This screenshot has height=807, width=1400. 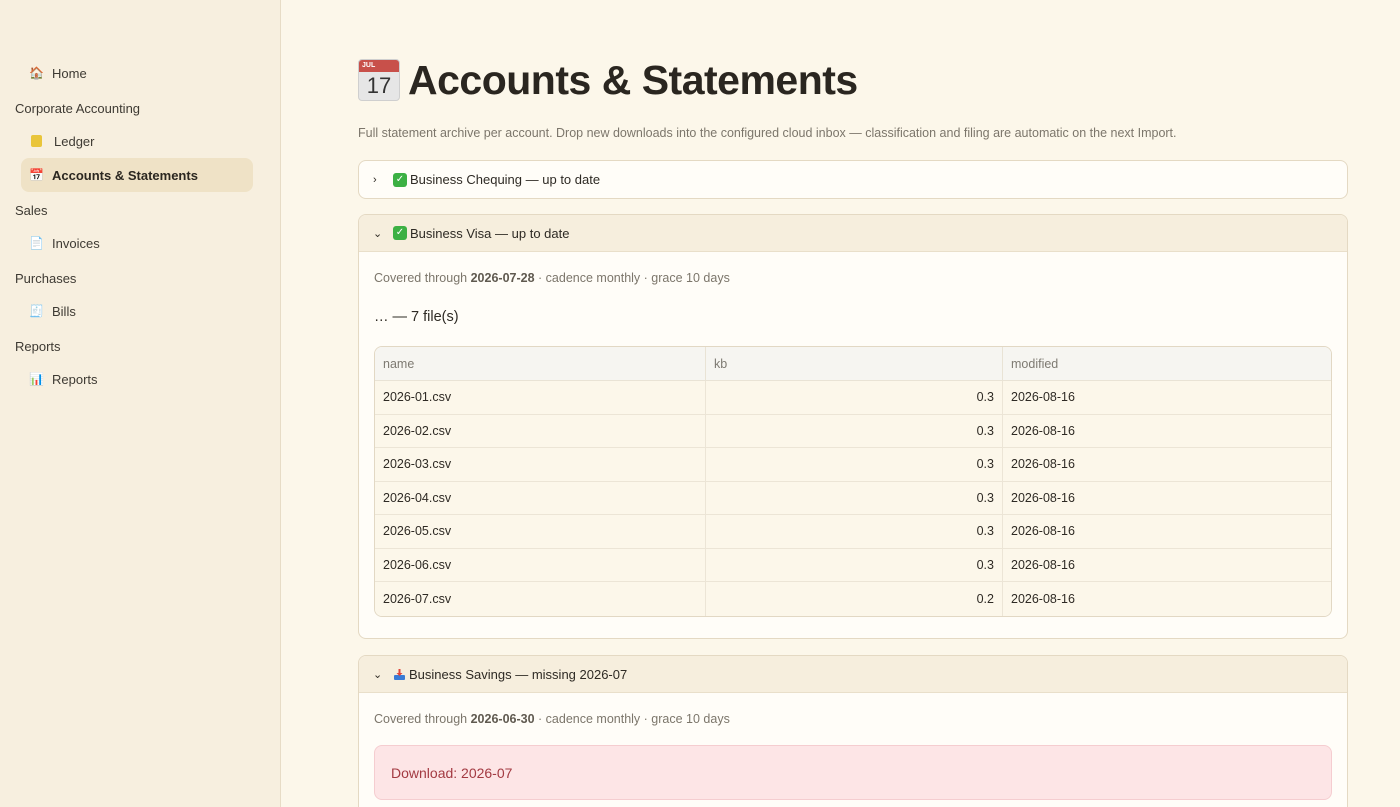 I want to click on table-row: 2026-05.csv 0.3 2026-08-16, so click(x=853, y=532).